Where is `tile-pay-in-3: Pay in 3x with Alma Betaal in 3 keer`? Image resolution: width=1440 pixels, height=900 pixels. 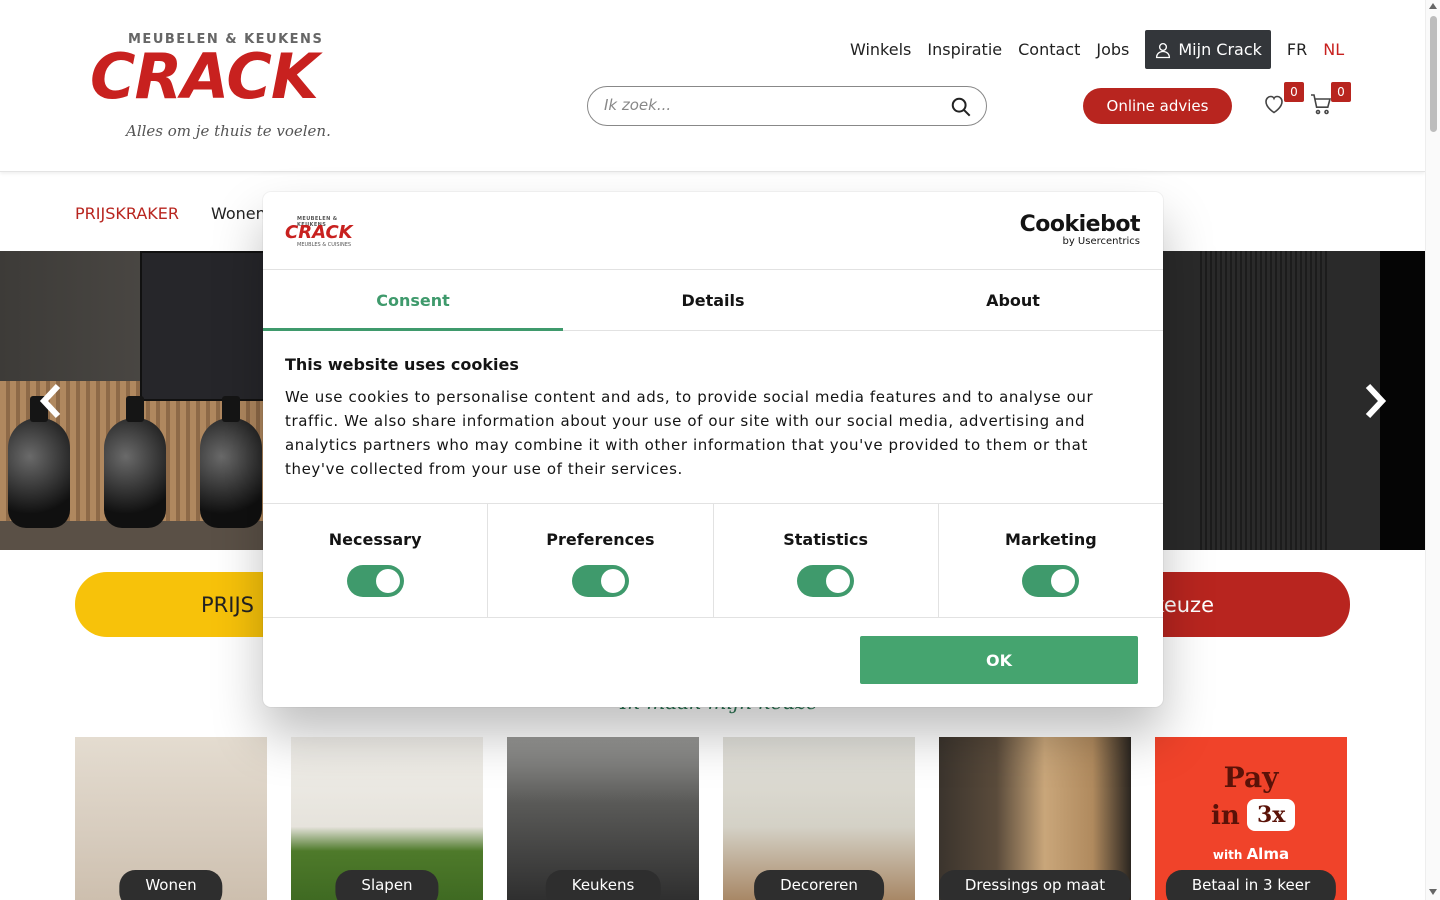
tile-pay-in-3: Pay in 3x with Alma Betaal in 3 keer is located at coordinates (1251, 818).